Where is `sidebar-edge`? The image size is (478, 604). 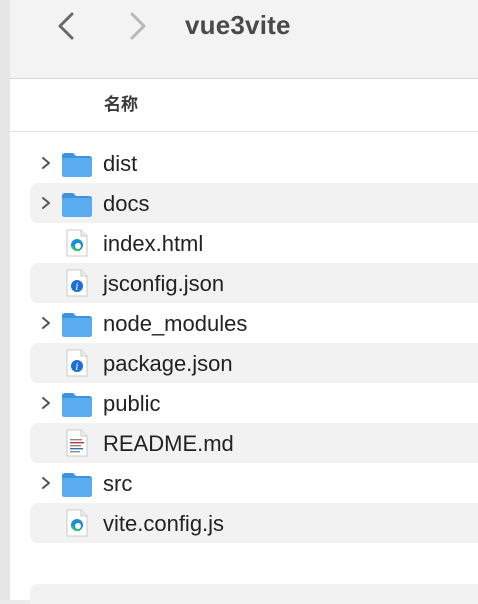
sidebar-edge is located at coordinates (5, 300).